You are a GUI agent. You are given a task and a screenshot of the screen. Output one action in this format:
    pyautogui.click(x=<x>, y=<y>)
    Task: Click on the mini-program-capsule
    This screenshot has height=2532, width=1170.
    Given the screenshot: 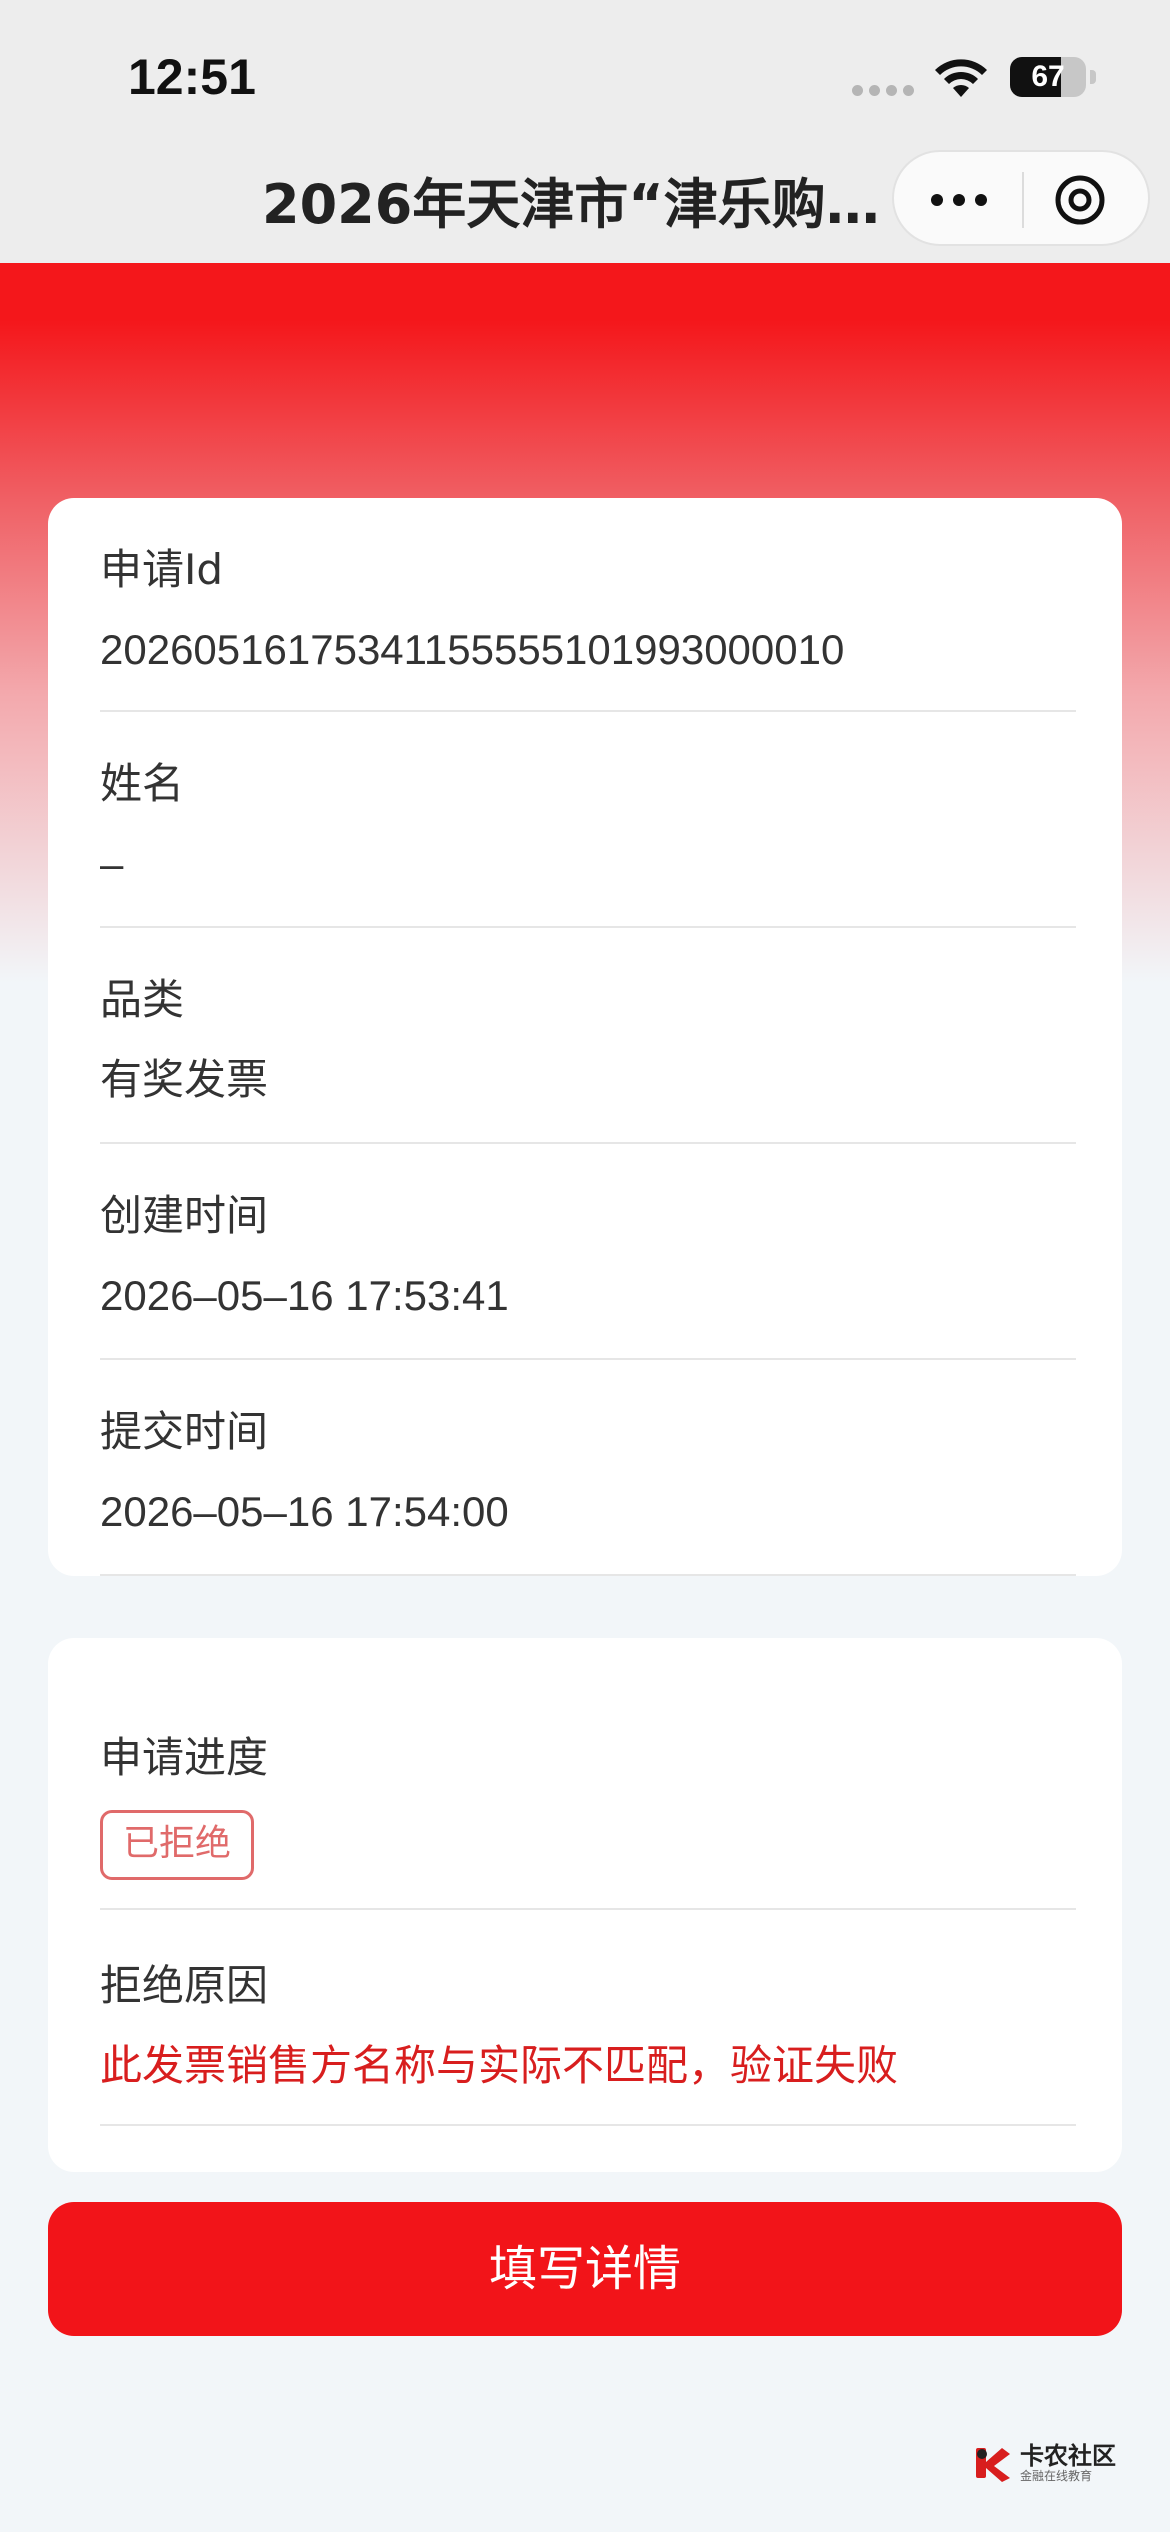 What is the action you would take?
    pyautogui.click(x=1021, y=198)
    